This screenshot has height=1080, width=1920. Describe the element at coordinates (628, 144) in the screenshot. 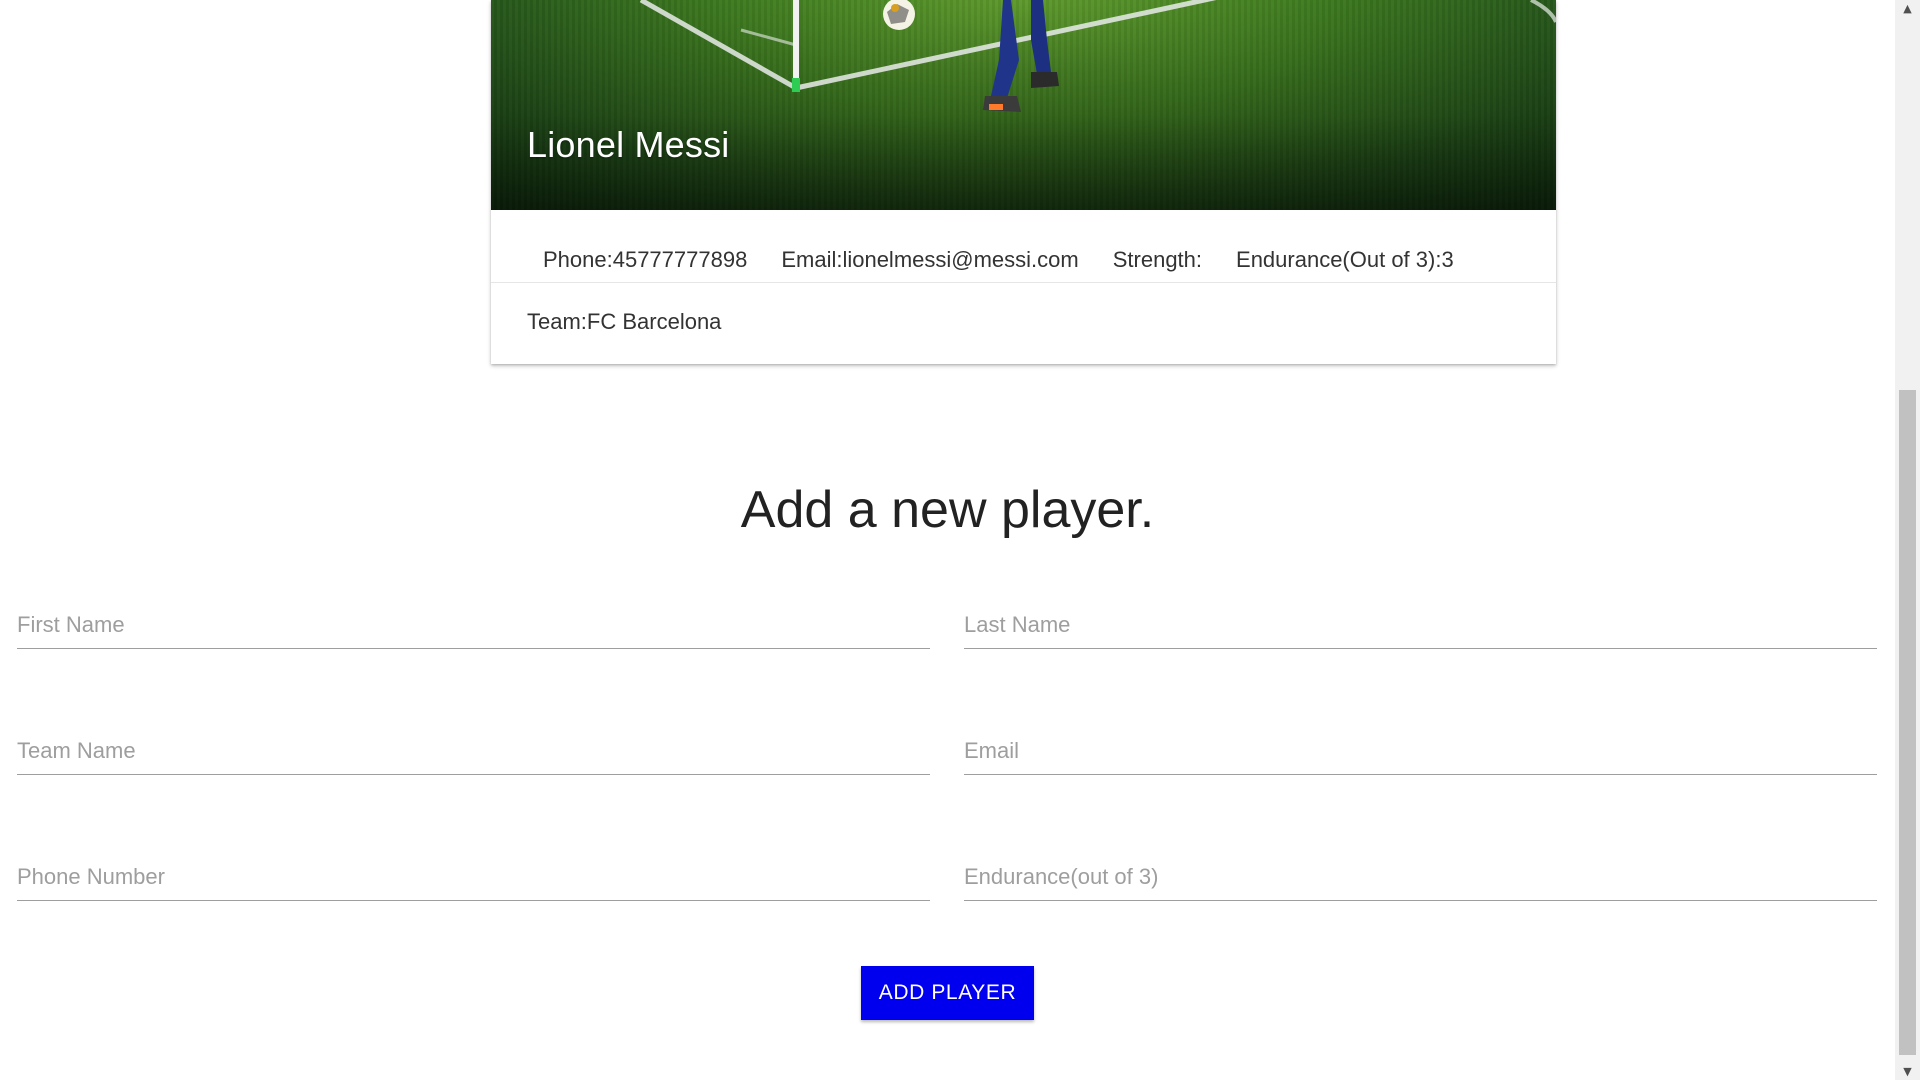

I see `player-name: Lionel Messi` at that location.